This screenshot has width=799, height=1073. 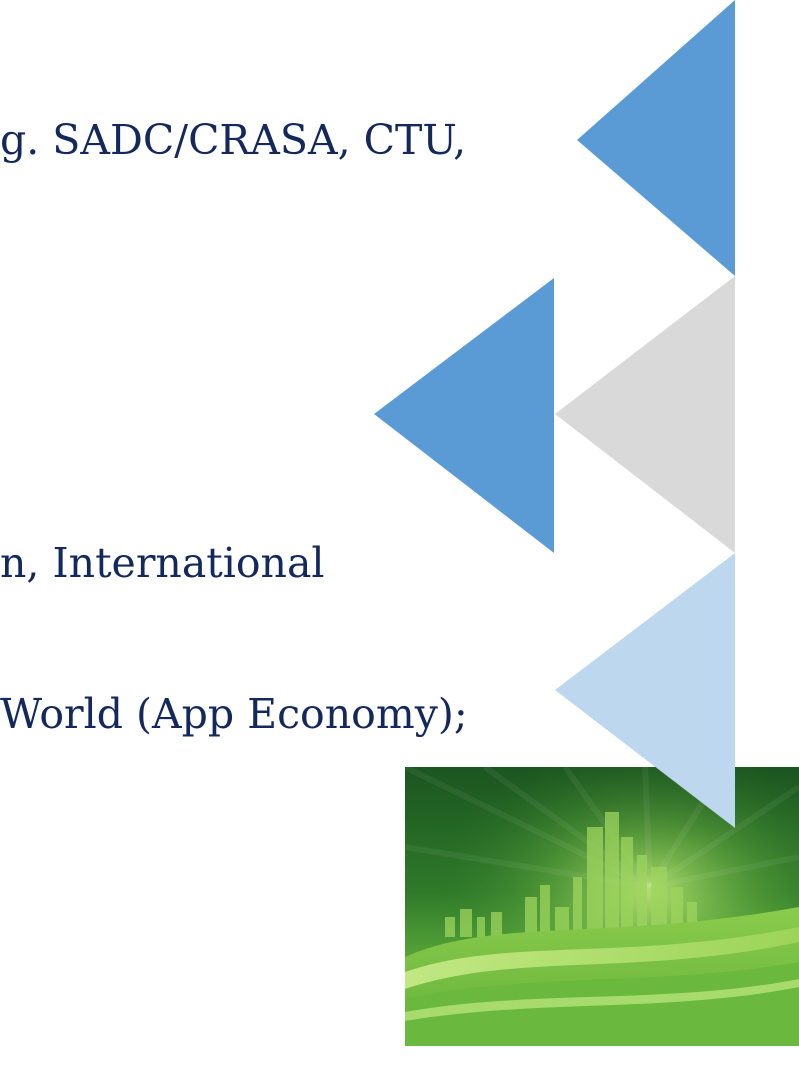 I want to click on triangle-blue-middle, so click(x=464, y=415).